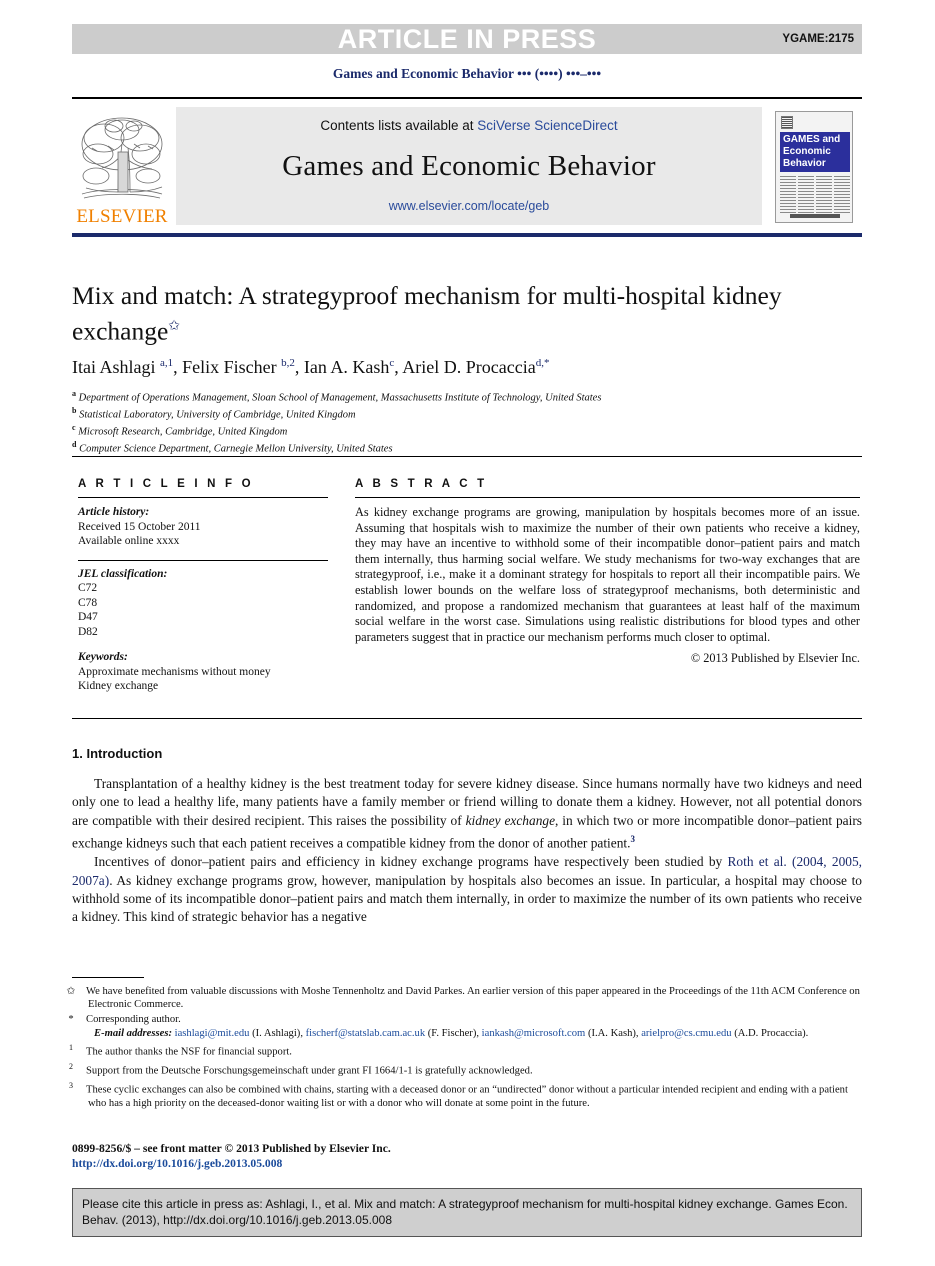 The width and height of the screenshot is (935, 1266). Describe the element at coordinates (88, 631) in the screenshot. I see `jel-code: D82` at that location.